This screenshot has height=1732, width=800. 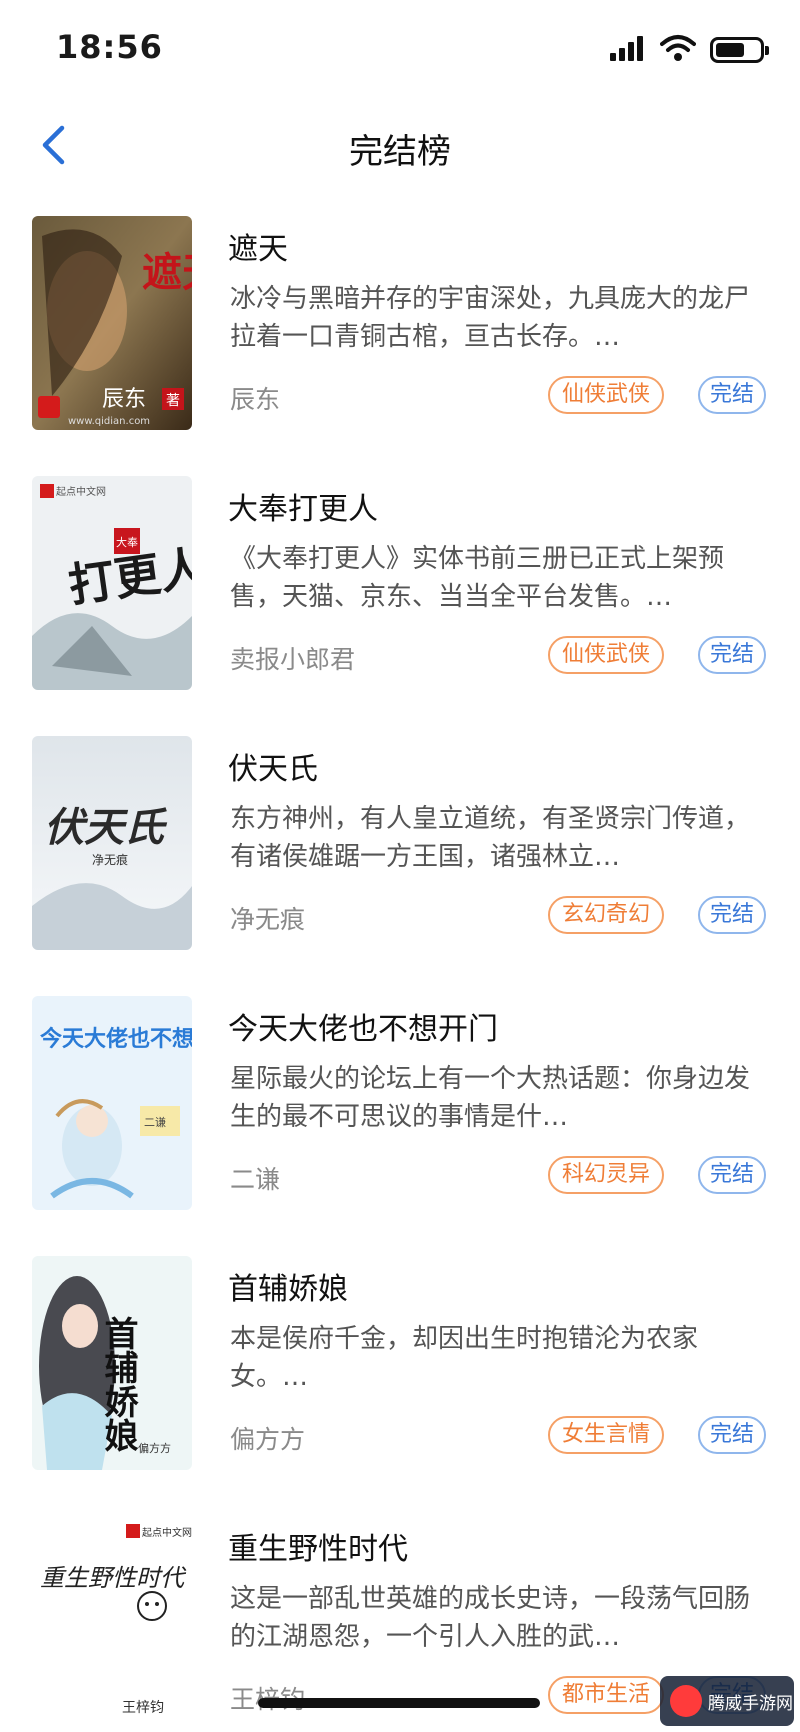 What do you see at coordinates (678, 50) in the screenshot?
I see `wifi-icon` at bounding box center [678, 50].